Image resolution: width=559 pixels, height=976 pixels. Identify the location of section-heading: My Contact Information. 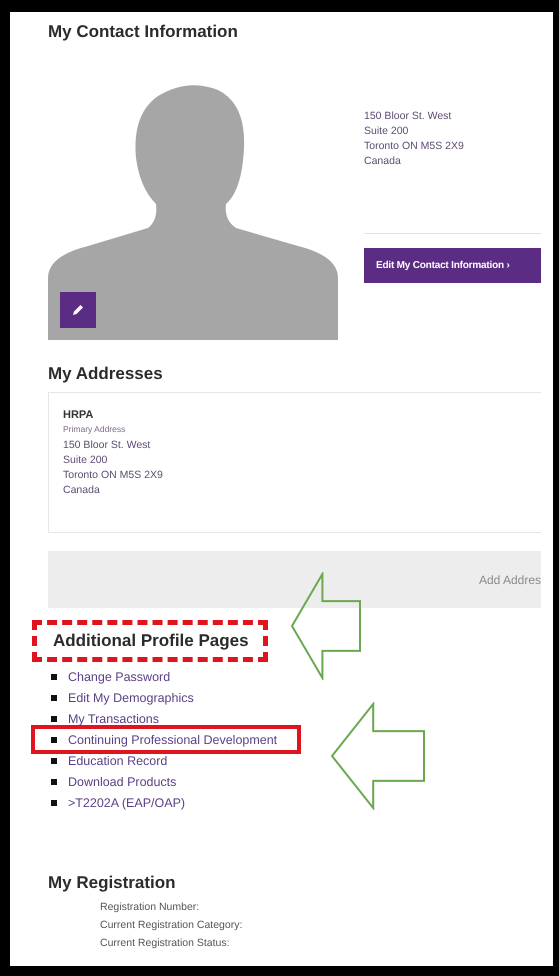
(143, 32).